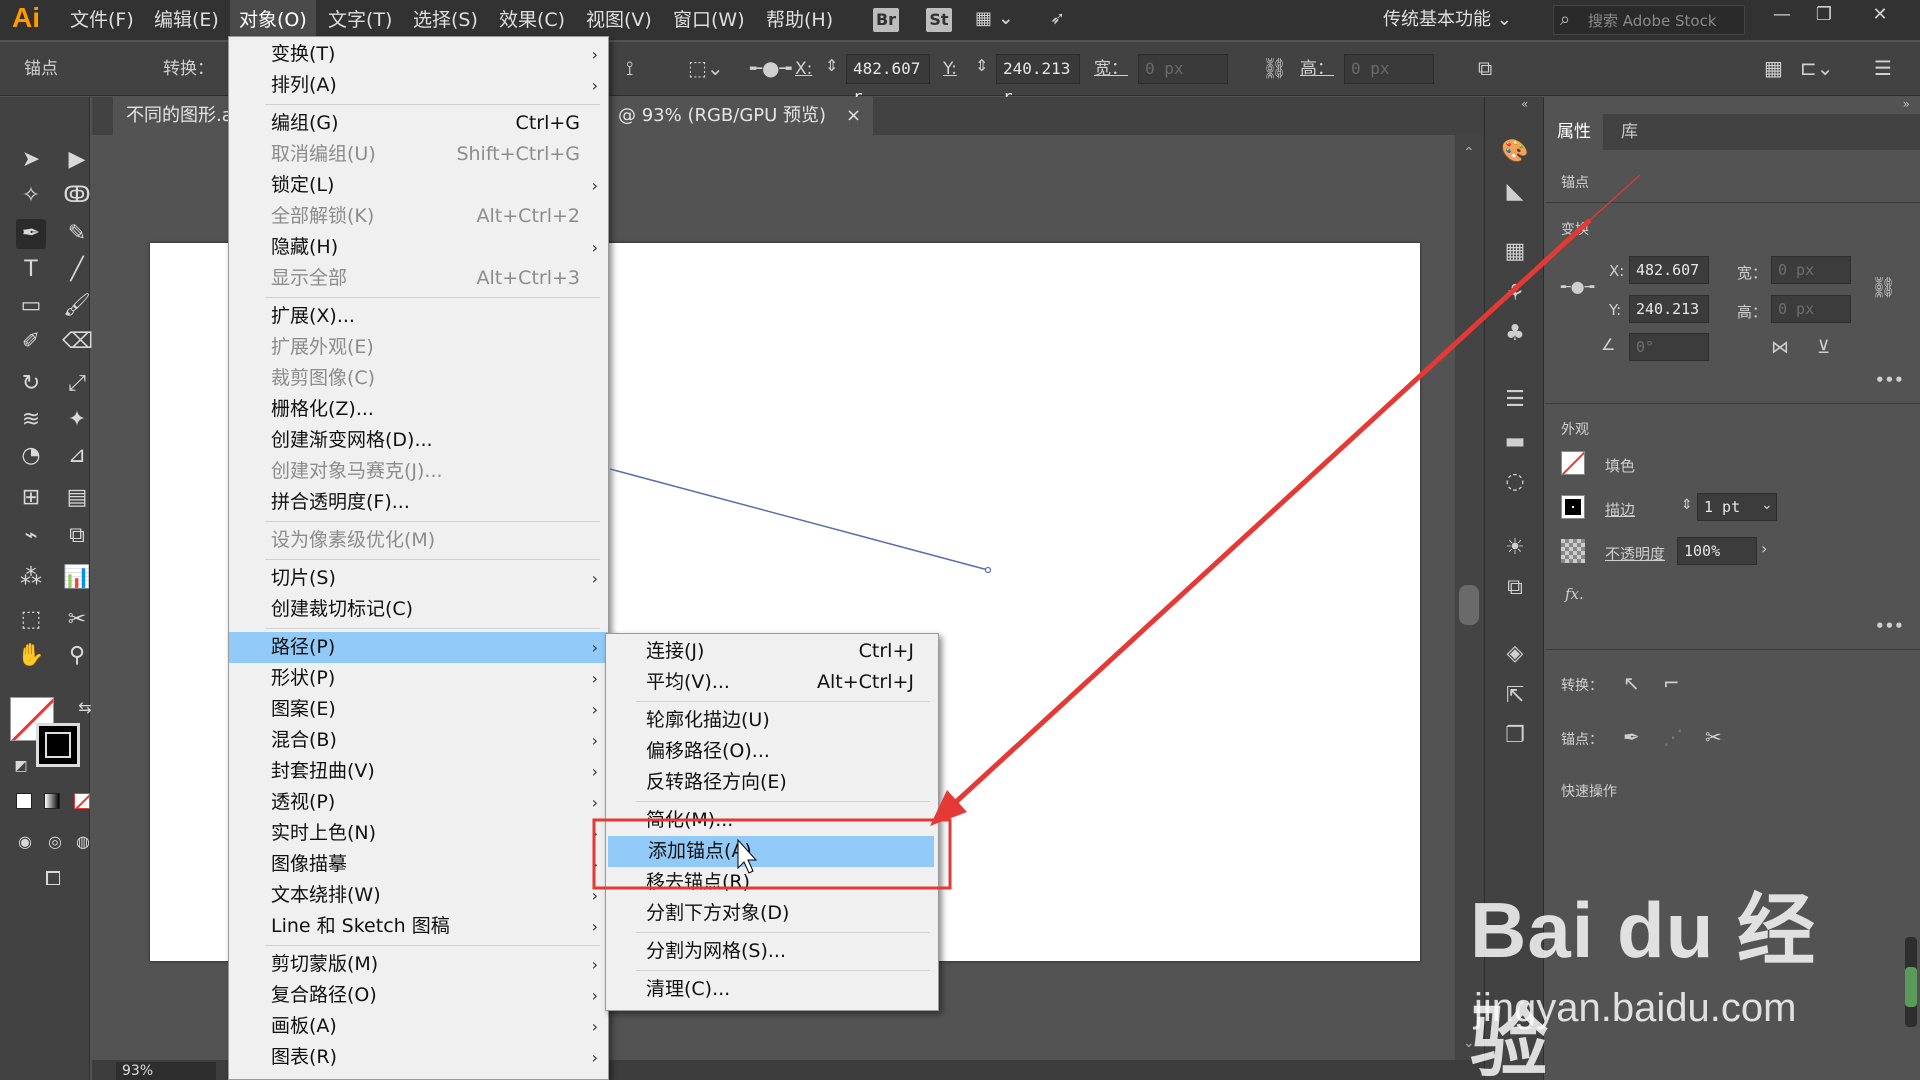 This screenshot has height=1080, width=1920. I want to click on stroke-panel-icon: ☰, so click(1515, 400).